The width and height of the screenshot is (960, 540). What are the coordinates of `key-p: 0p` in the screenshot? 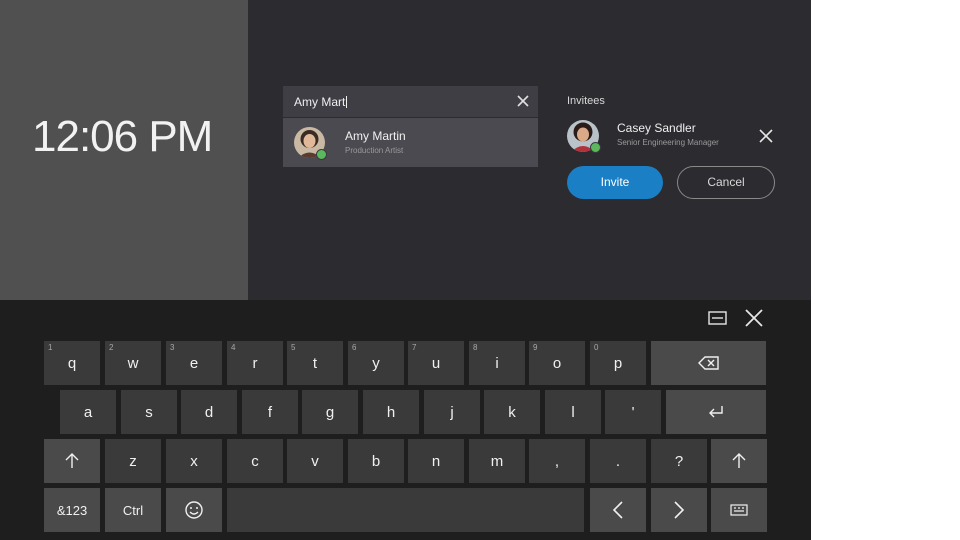 It's located at (618, 363).